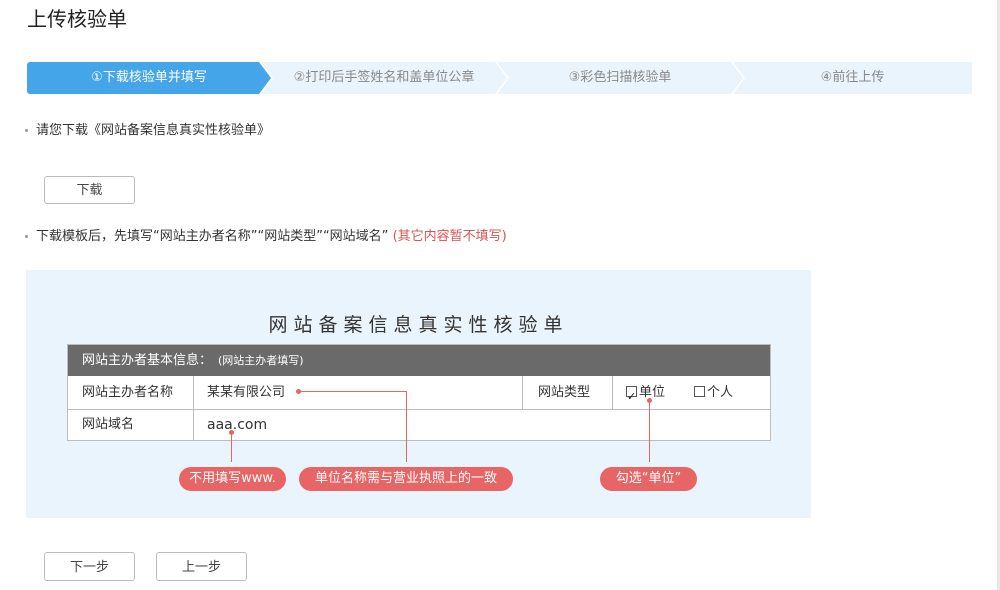  Describe the element at coordinates (153, 130) in the screenshot. I see `instruction-download-text: 请您下载《网站备案信息真实性核验单》` at that location.